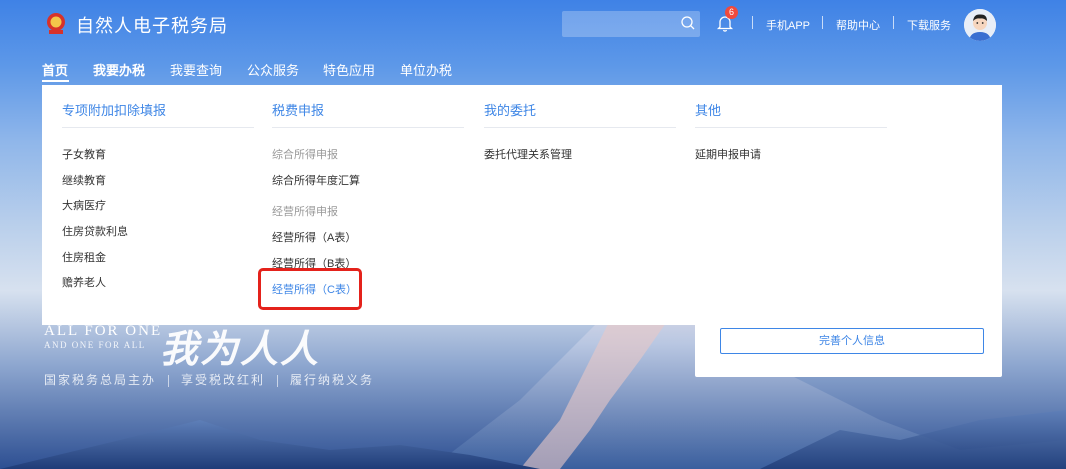 The image size is (1066, 469). Describe the element at coordinates (240, 348) in the screenshot. I see `hero-calligraphy: 我为人人` at that location.